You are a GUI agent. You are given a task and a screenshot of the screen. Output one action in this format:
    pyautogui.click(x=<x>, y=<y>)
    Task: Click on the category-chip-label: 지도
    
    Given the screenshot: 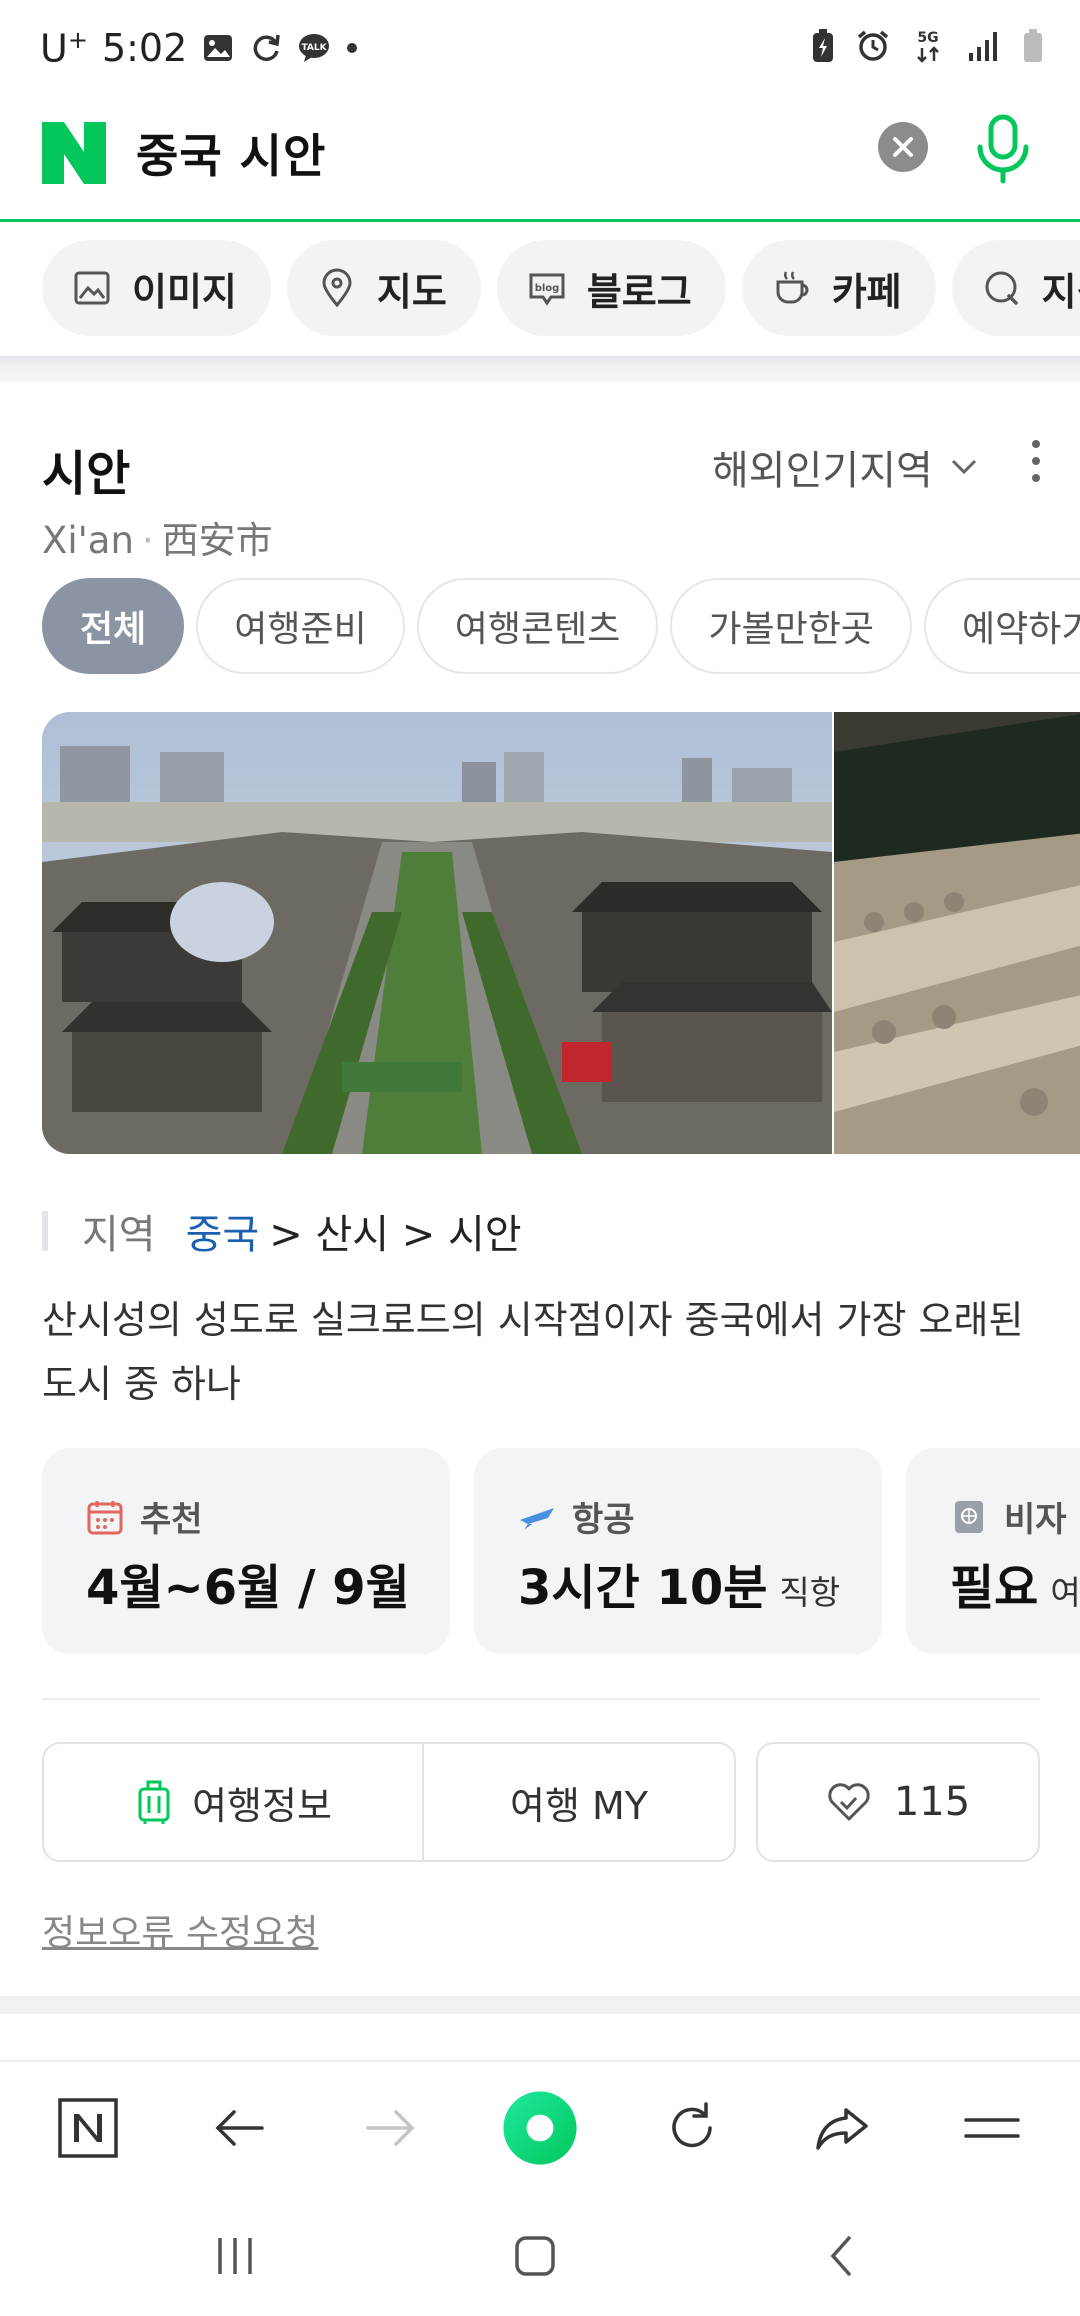 What is the action you would take?
    pyautogui.click(x=411, y=291)
    